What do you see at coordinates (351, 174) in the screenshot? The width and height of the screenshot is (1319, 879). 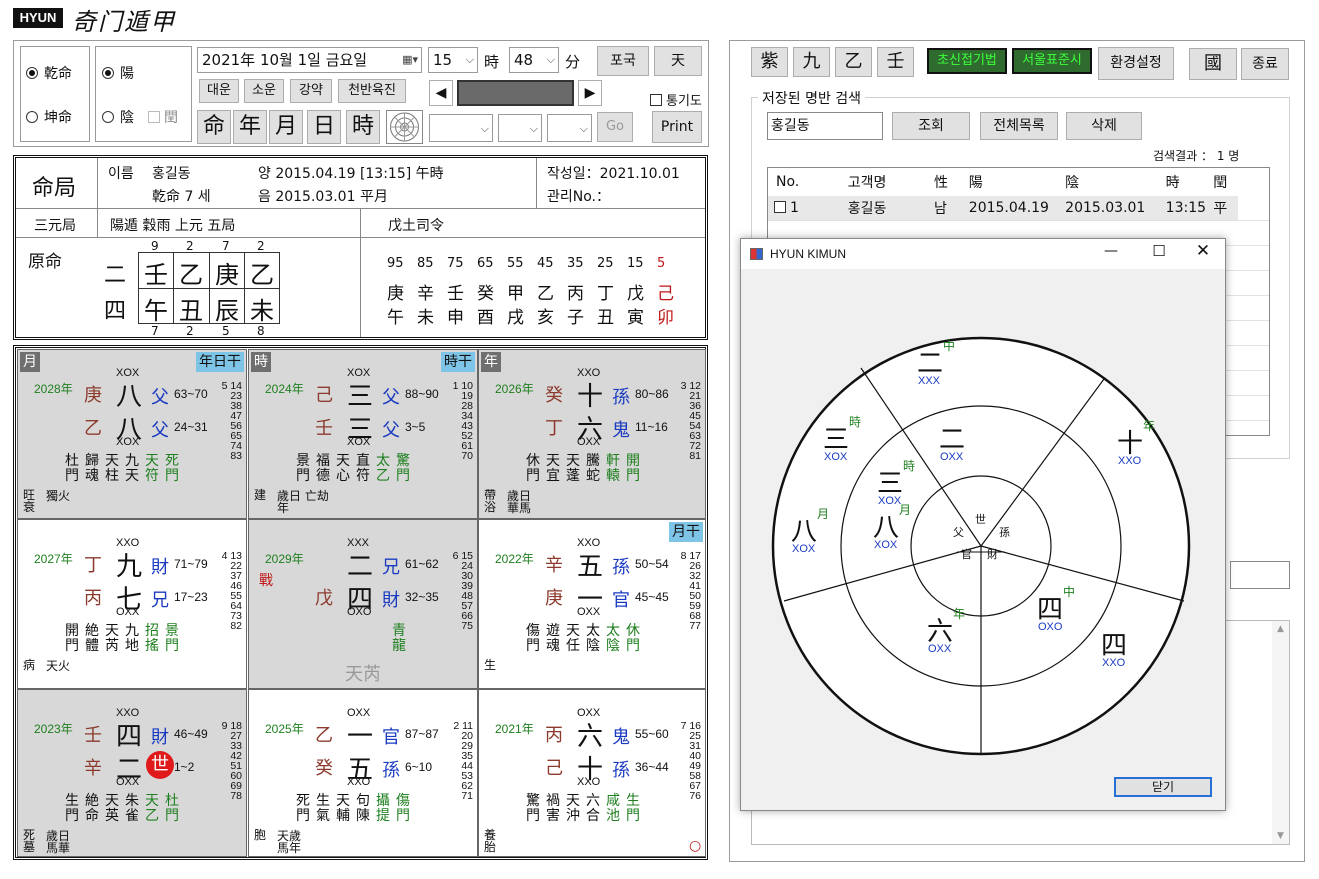 I see `solar-date: 양 2015.04.19 [13:15] 午時` at bounding box center [351, 174].